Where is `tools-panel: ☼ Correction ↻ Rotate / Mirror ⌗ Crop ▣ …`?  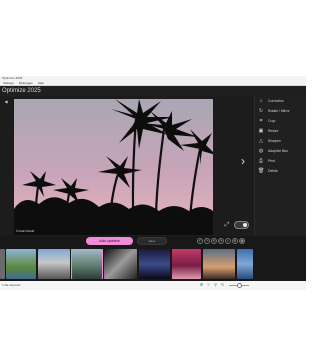 tools-panel: ☼ Correction ↻ Rotate / Mirror ⌗ Crop ▣ … is located at coordinates (280, 166).